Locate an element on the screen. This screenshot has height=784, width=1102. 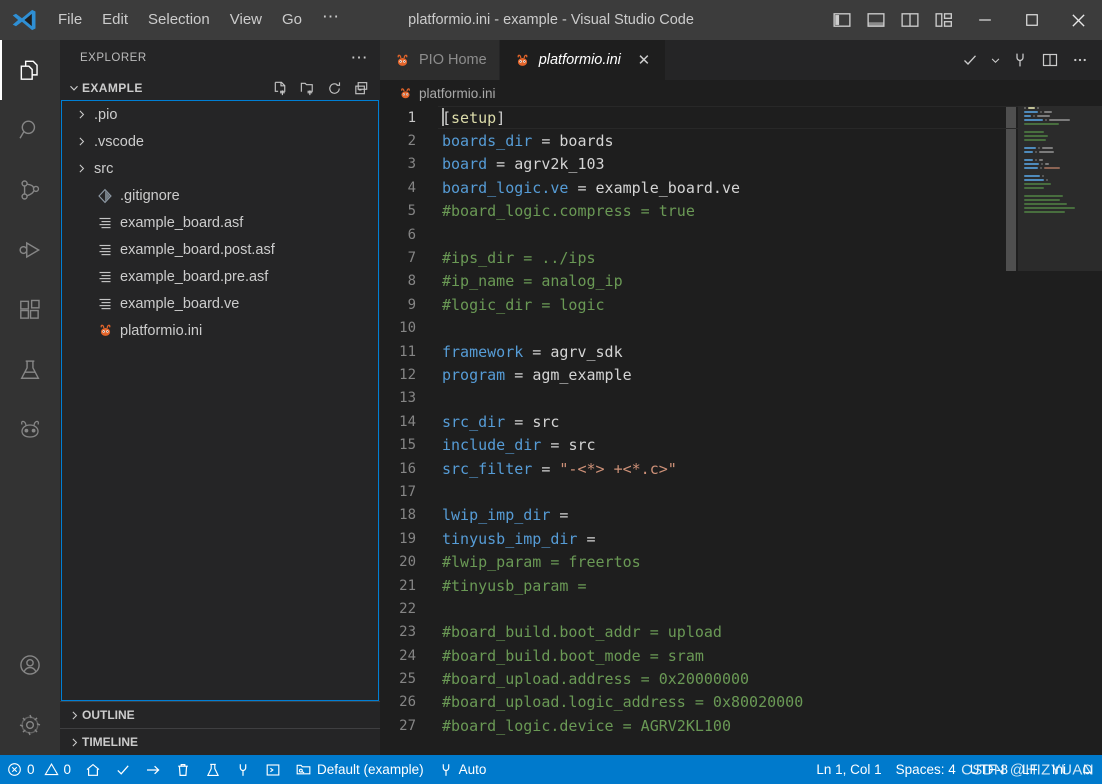
code-line-text: board_logic.ve = example_board.ve is located at coordinates (589, 188).